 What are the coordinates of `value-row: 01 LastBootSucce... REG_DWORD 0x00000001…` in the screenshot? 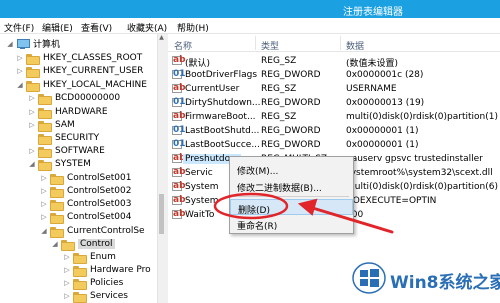 It's located at (334, 145).